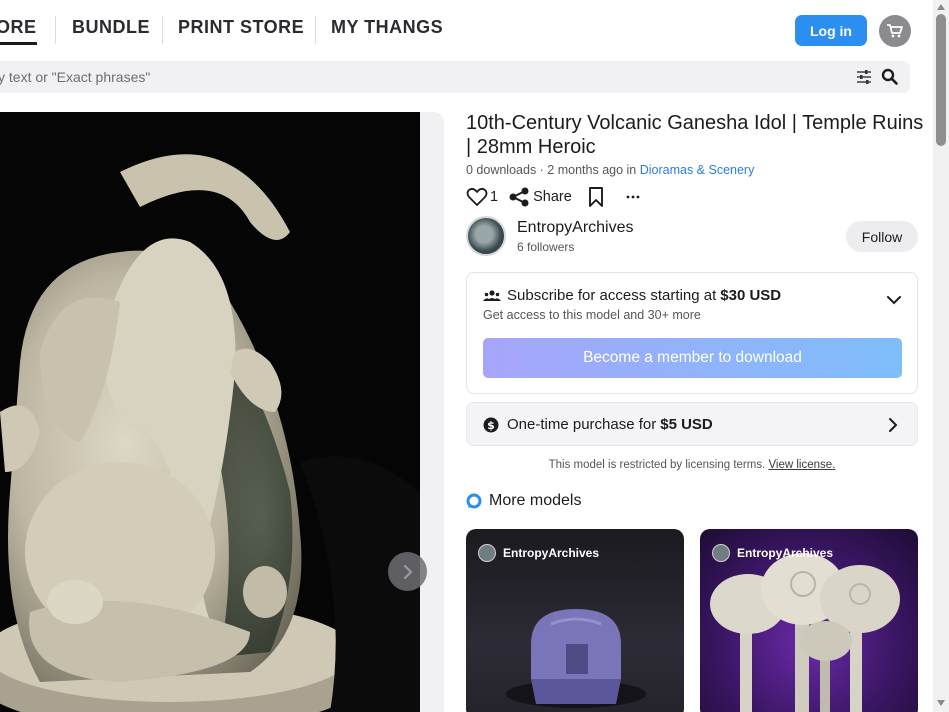 This screenshot has width=949, height=712. Describe the element at coordinates (111, 31) in the screenshot. I see `tab-bundle: BUNDLE` at that location.